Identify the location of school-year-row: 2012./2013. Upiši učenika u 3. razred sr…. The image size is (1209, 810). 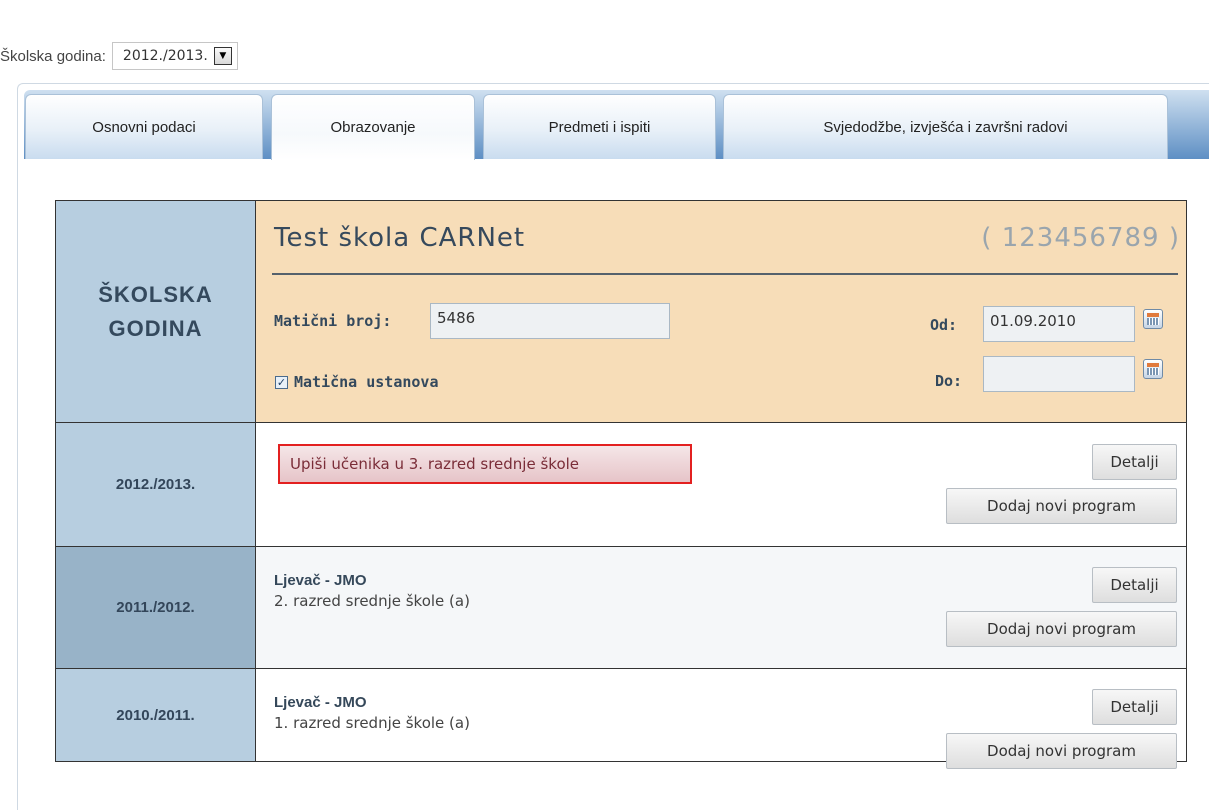
(621, 485).